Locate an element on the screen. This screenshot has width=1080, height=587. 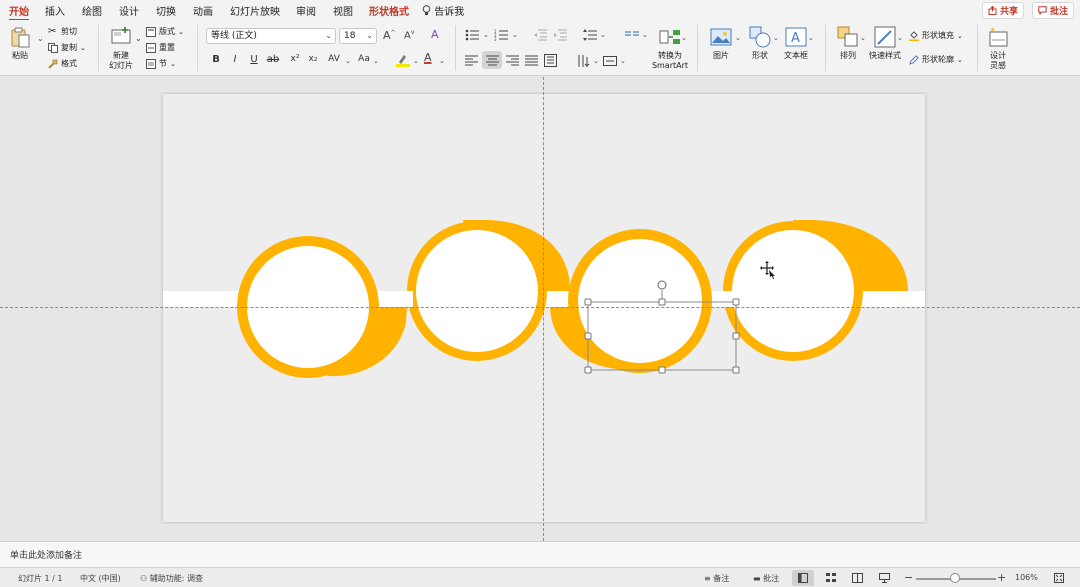
text-direction-icon is located at coordinates (583, 61).